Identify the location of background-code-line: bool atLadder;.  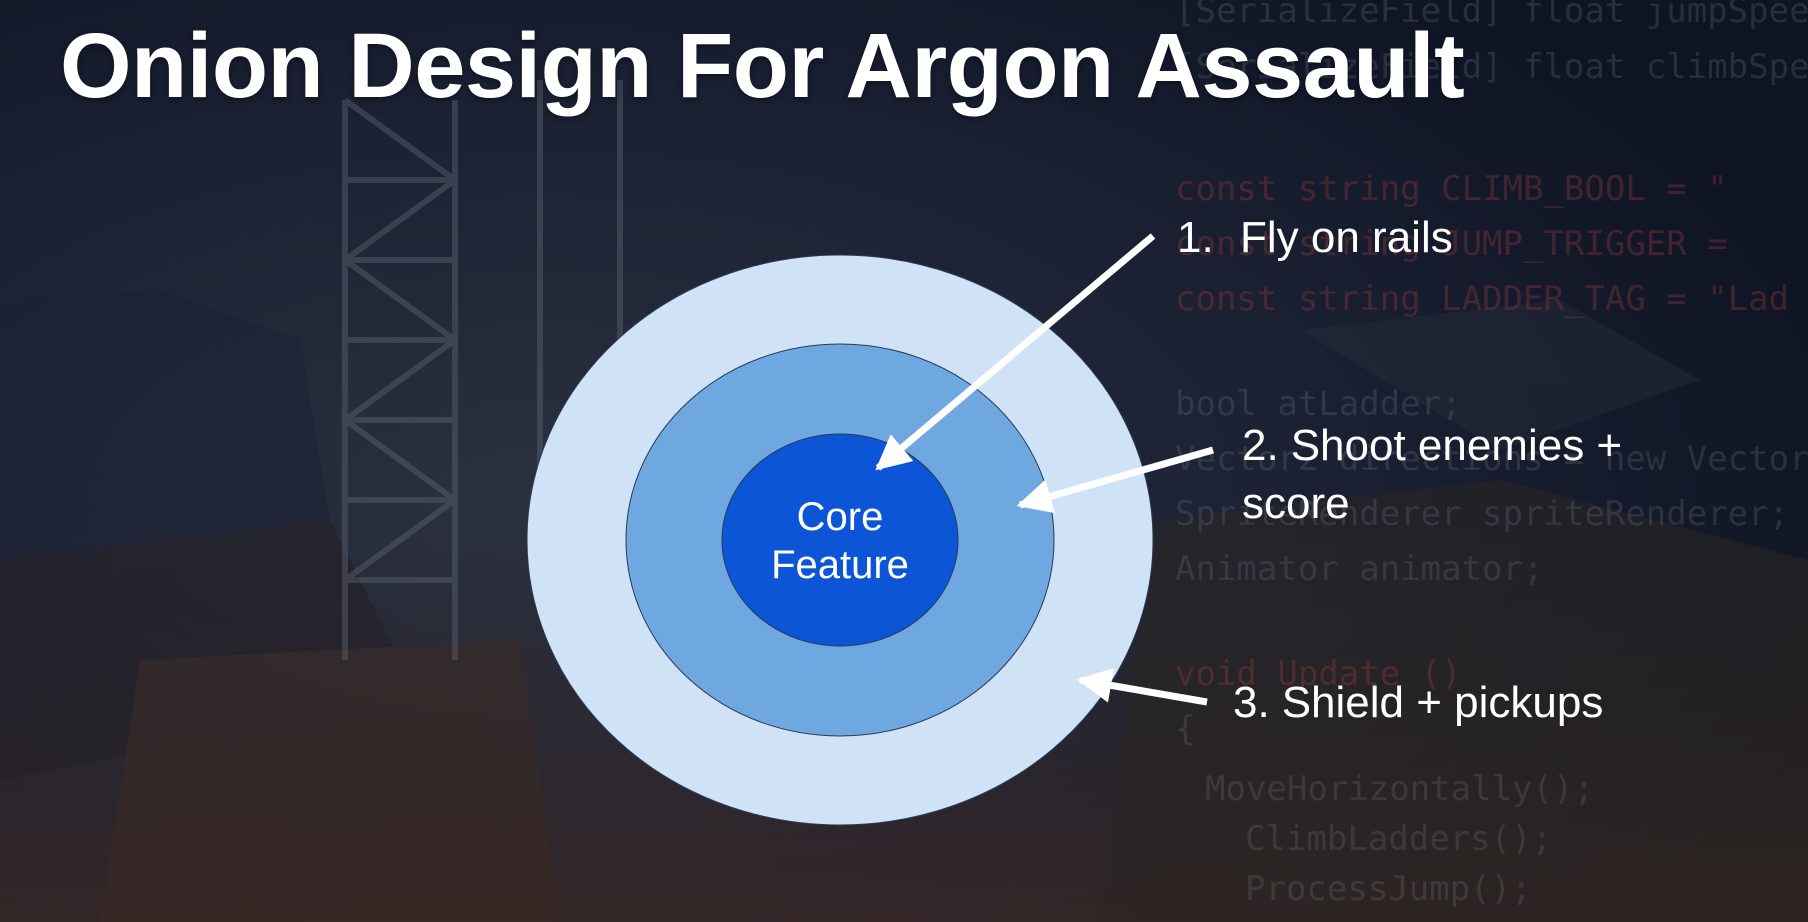
(1318, 404).